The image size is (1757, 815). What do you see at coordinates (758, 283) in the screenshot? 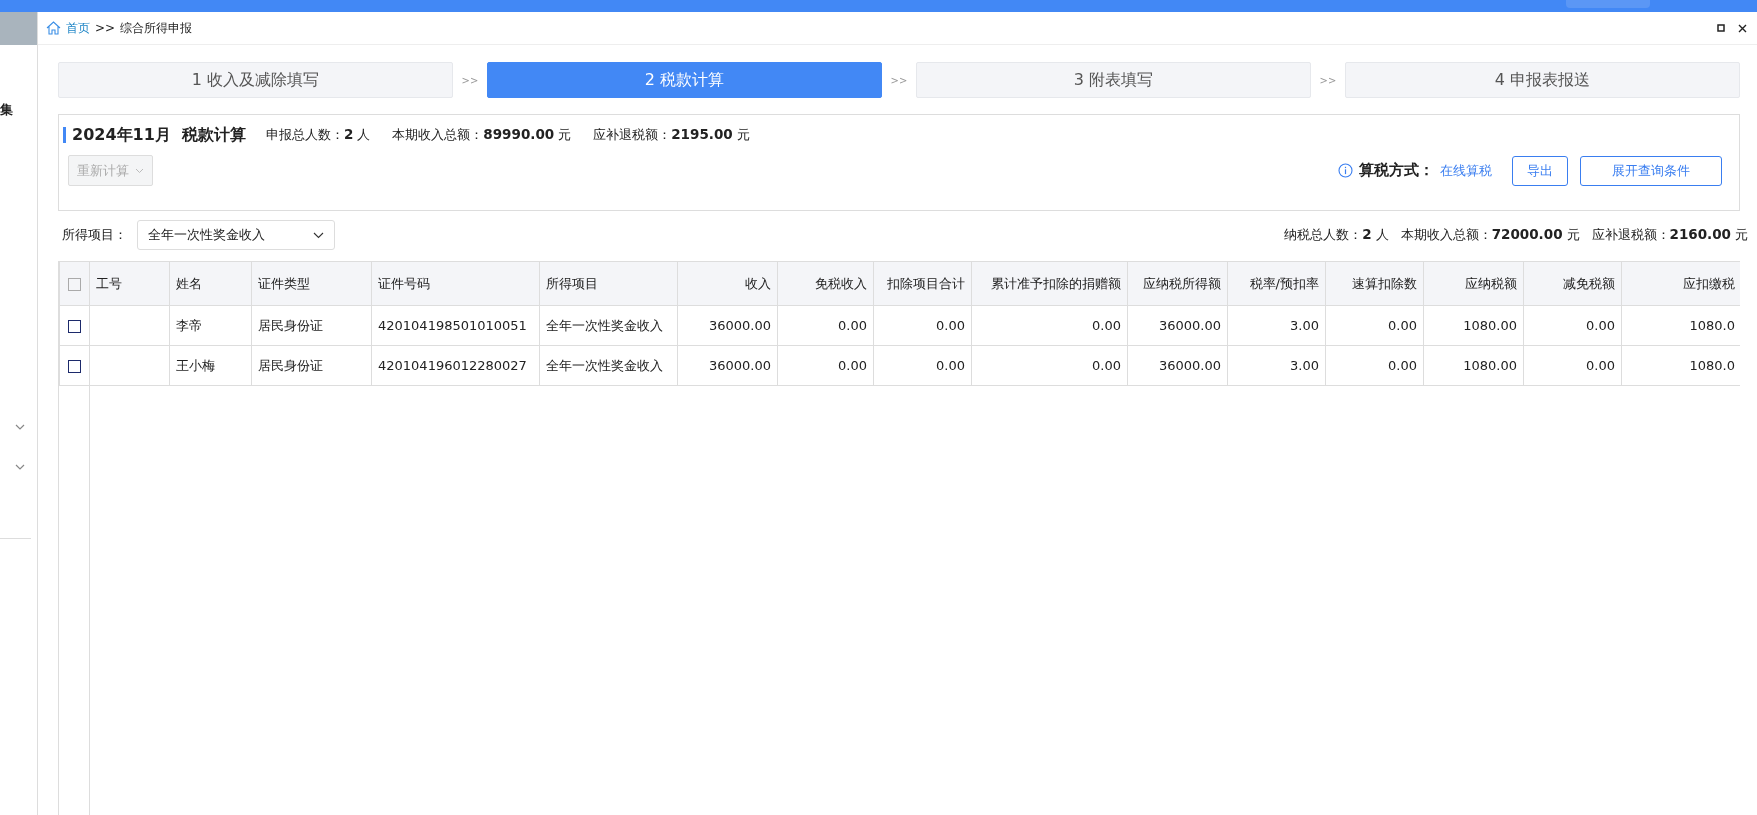
I see `column-header: 收入` at bounding box center [758, 283].